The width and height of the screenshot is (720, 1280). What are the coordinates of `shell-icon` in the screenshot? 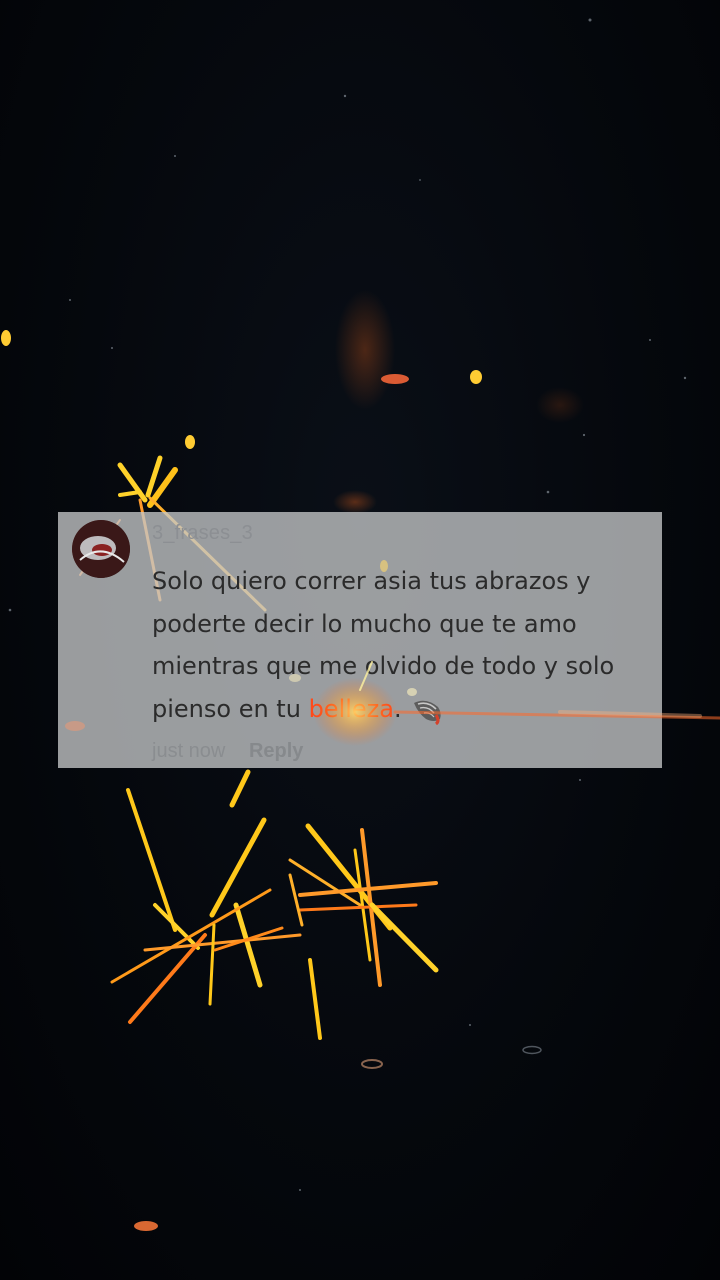 It's located at (427, 712).